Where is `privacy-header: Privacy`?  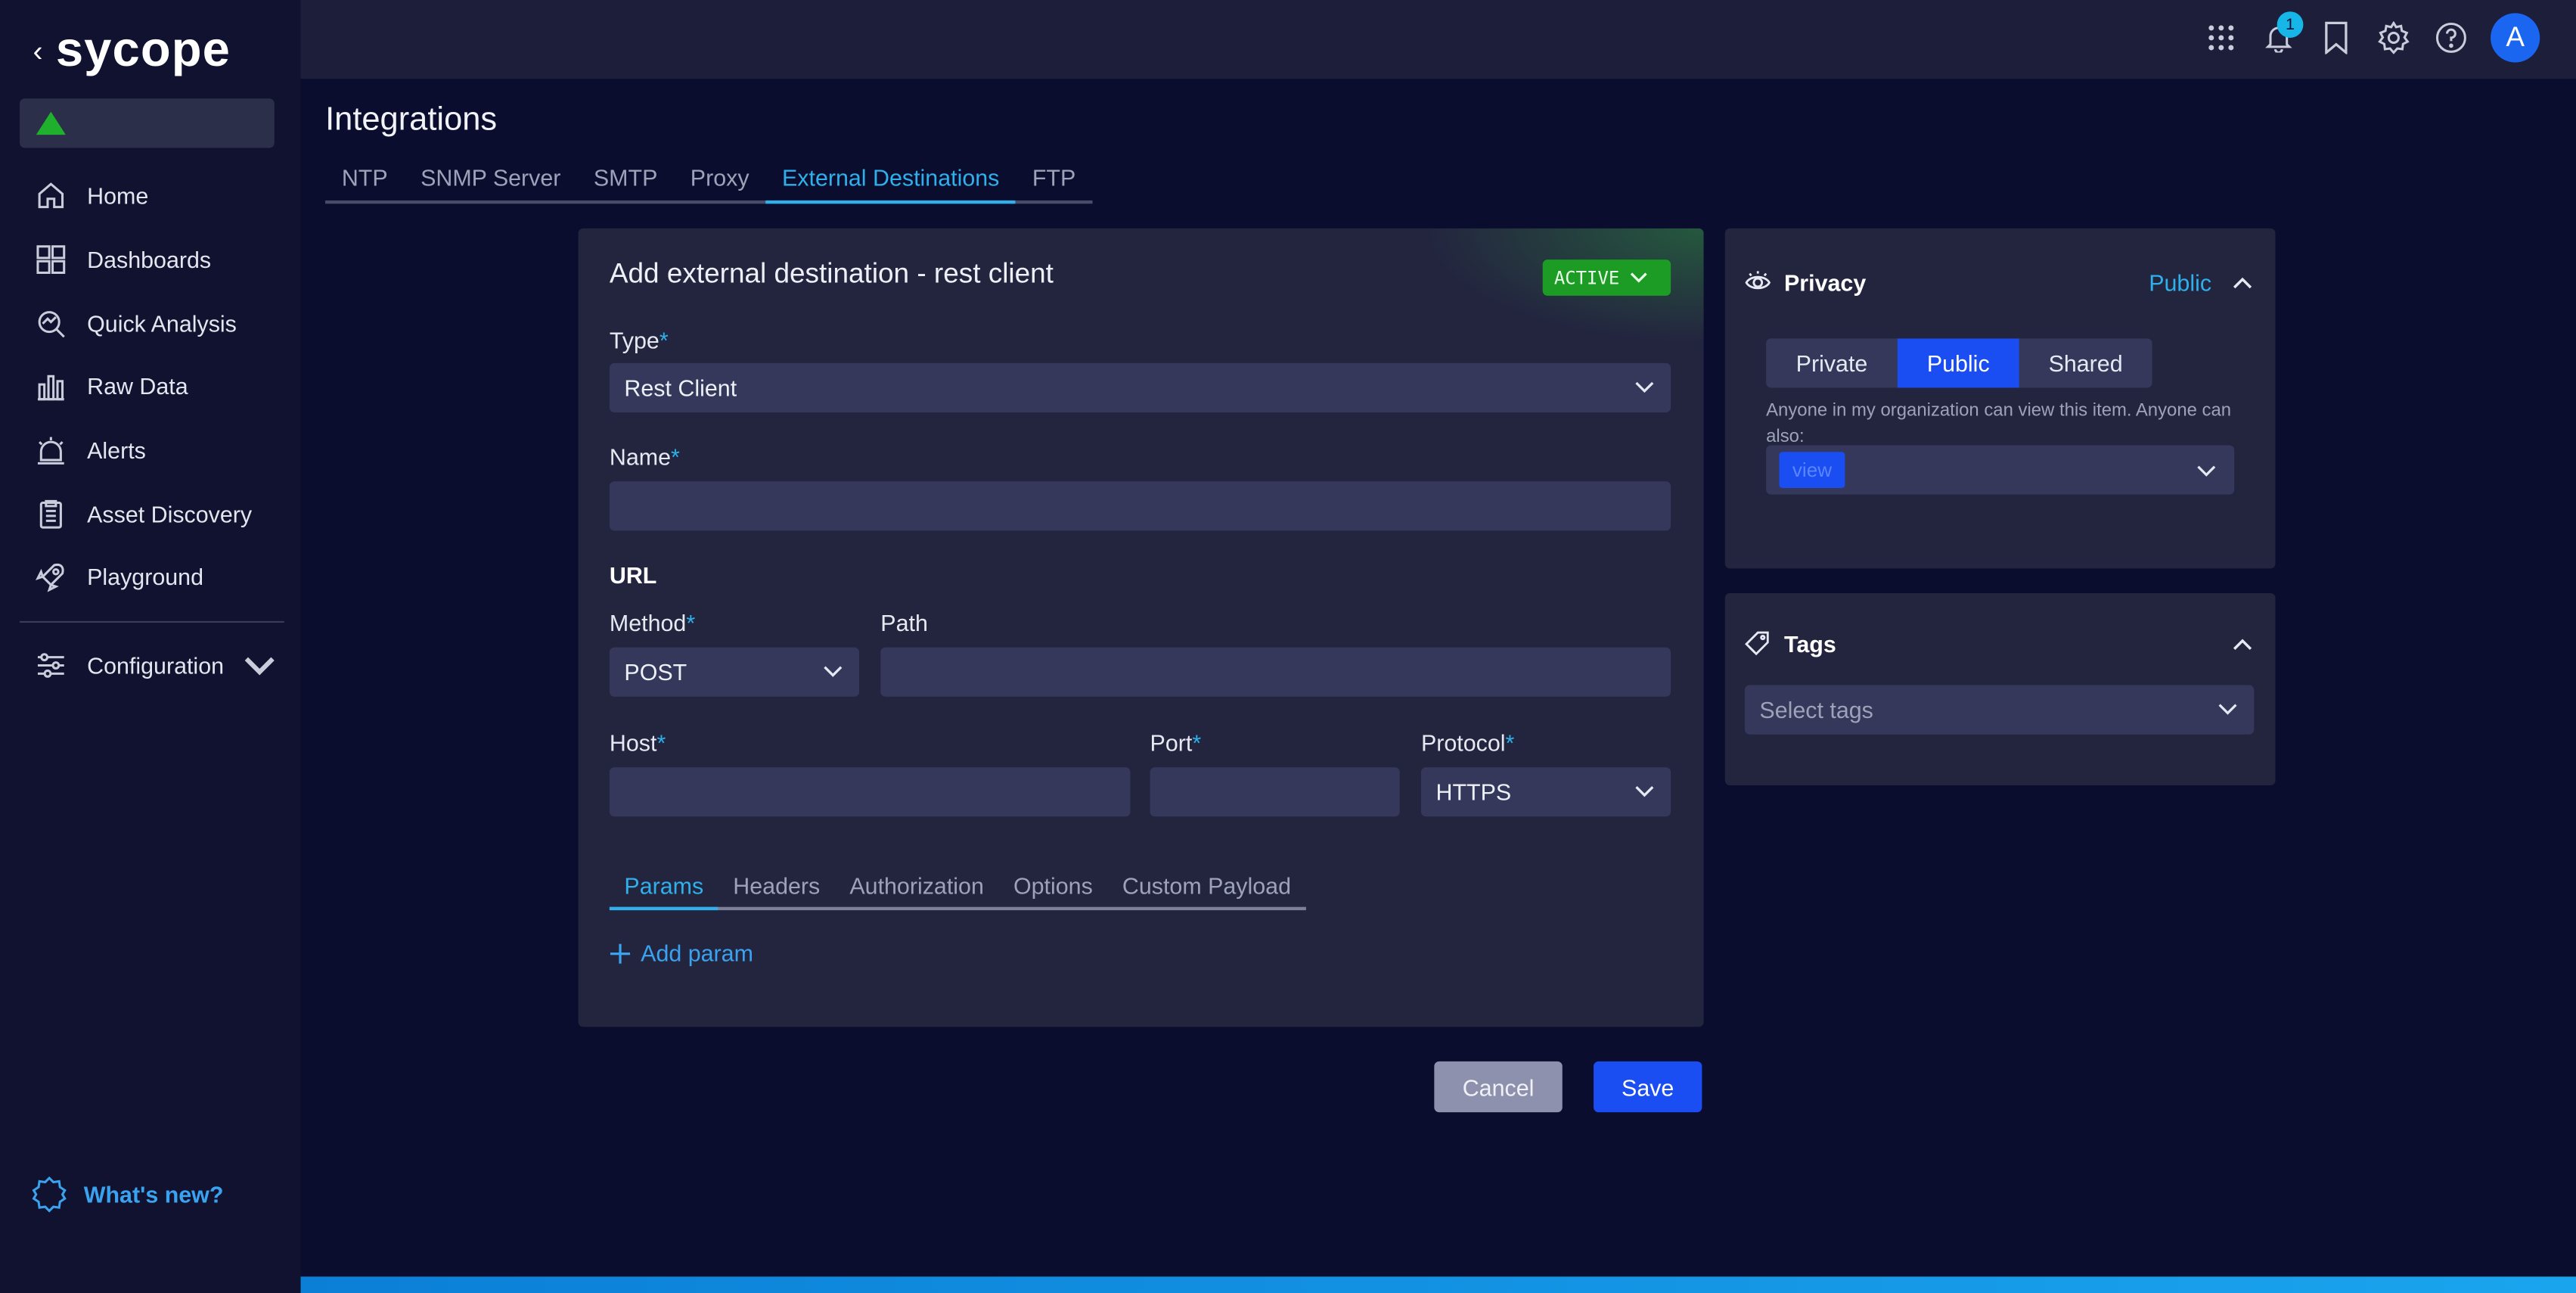 privacy-header: Privacy is located at coordinates (1805, 282).